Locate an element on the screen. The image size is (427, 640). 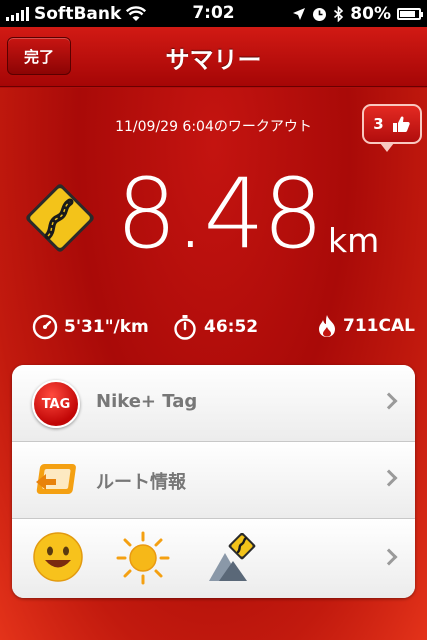
status-right: 80% is located at coordinates (357, 14).